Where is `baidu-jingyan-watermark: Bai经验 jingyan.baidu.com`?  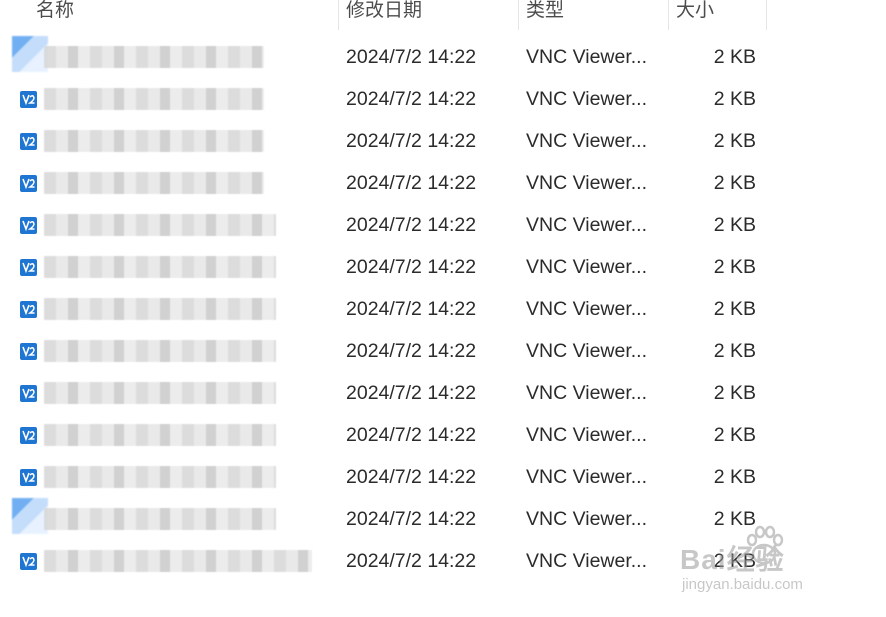
baidu-jingyan-watermark: Bai经验 jingyan.baidu.com is located at coordinates (761, 560).